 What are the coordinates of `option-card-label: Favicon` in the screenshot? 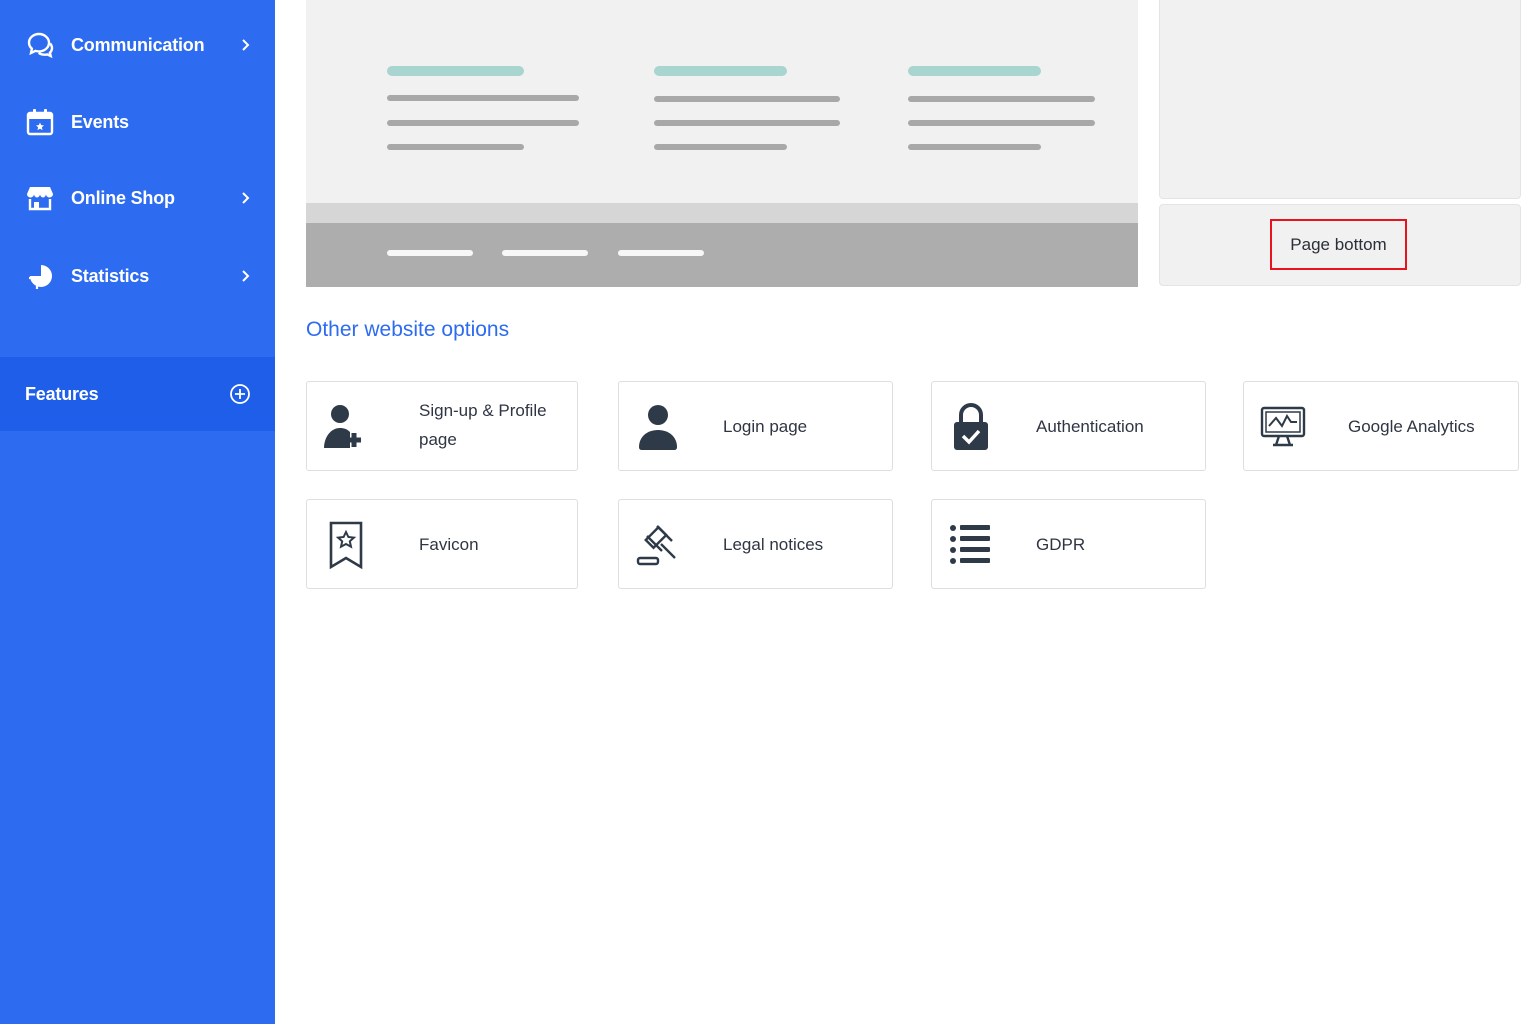 It's located at (449, 544).